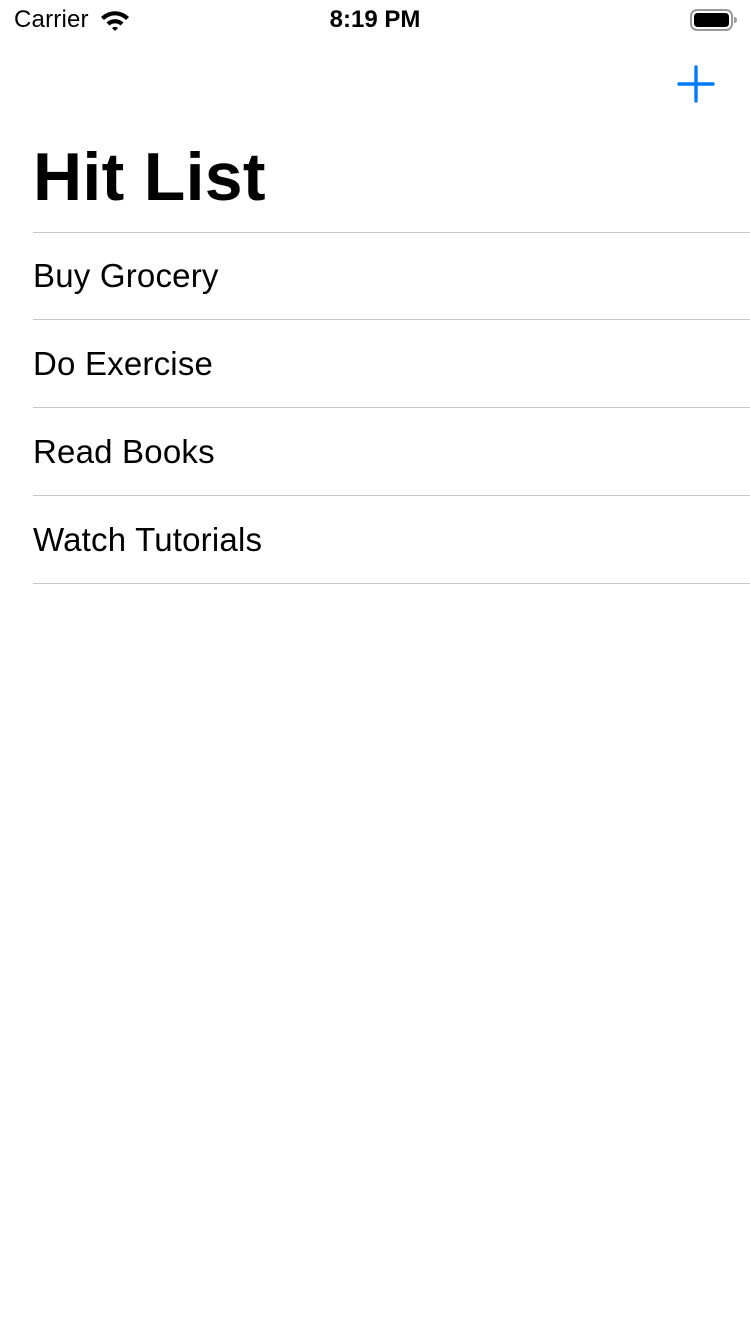 The width and height of the screenshot is (750, 1334). What do you see at coordinates (714, 20) in the screenshot?
I see `battery-icon` at bounding box center [714, 20].